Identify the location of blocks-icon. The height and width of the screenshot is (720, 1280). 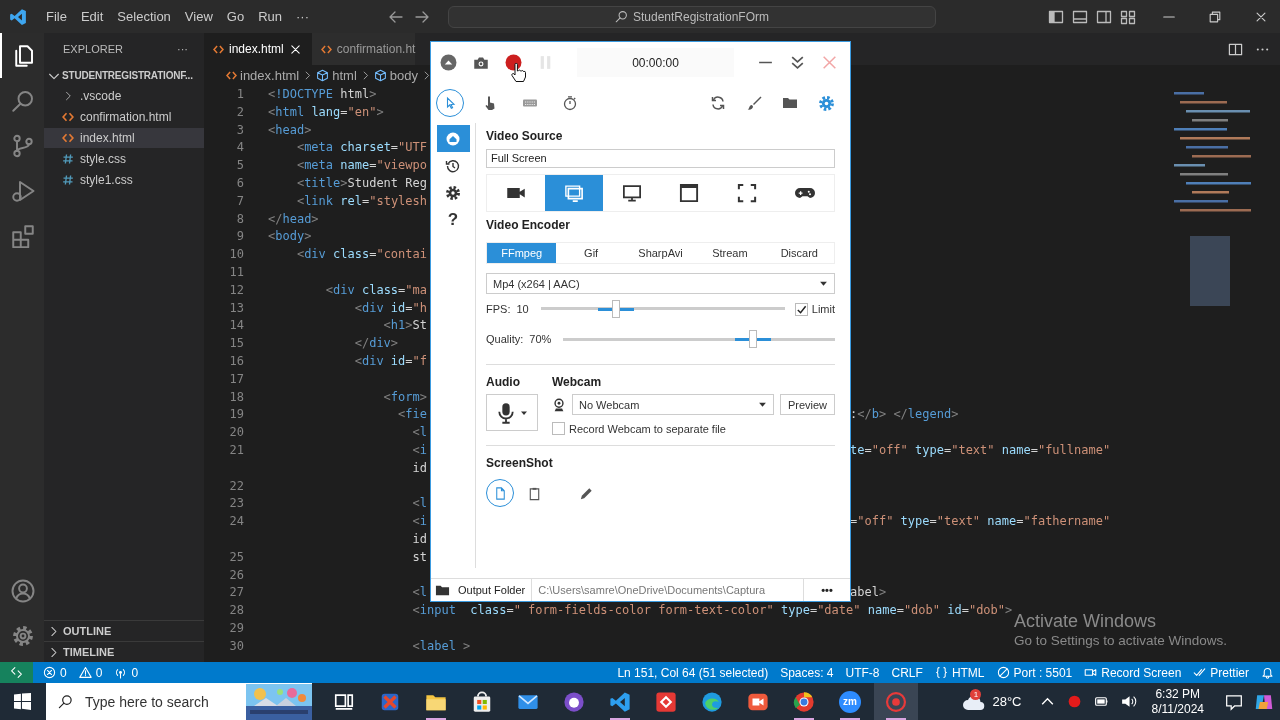
(23, 235).